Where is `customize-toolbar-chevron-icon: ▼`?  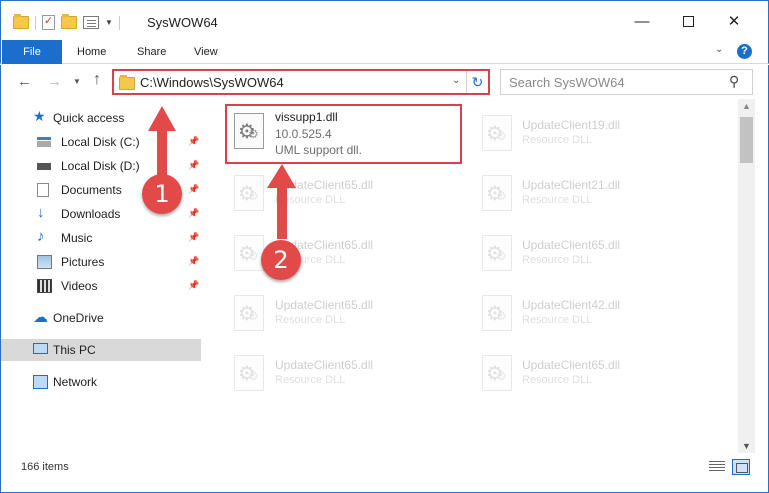
customize-toolbar-chevron-icon: ▼ is located at coordinates (109, 22).